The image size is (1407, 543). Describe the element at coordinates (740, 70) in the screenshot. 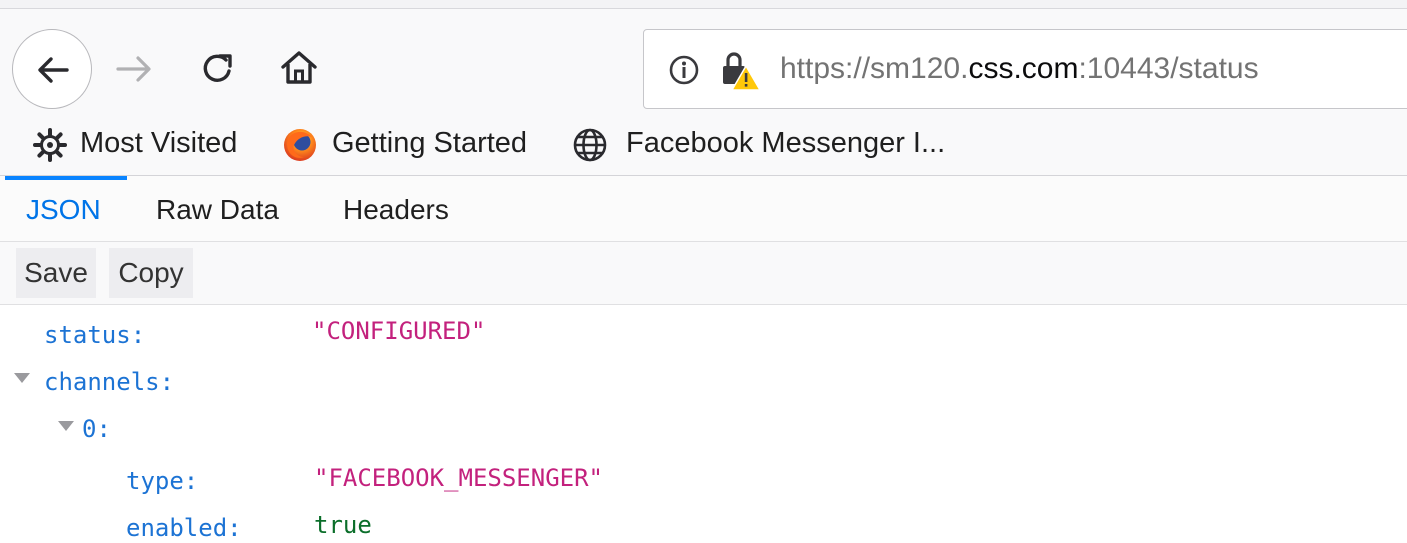

I see `insecure-lock-icon` at that location.